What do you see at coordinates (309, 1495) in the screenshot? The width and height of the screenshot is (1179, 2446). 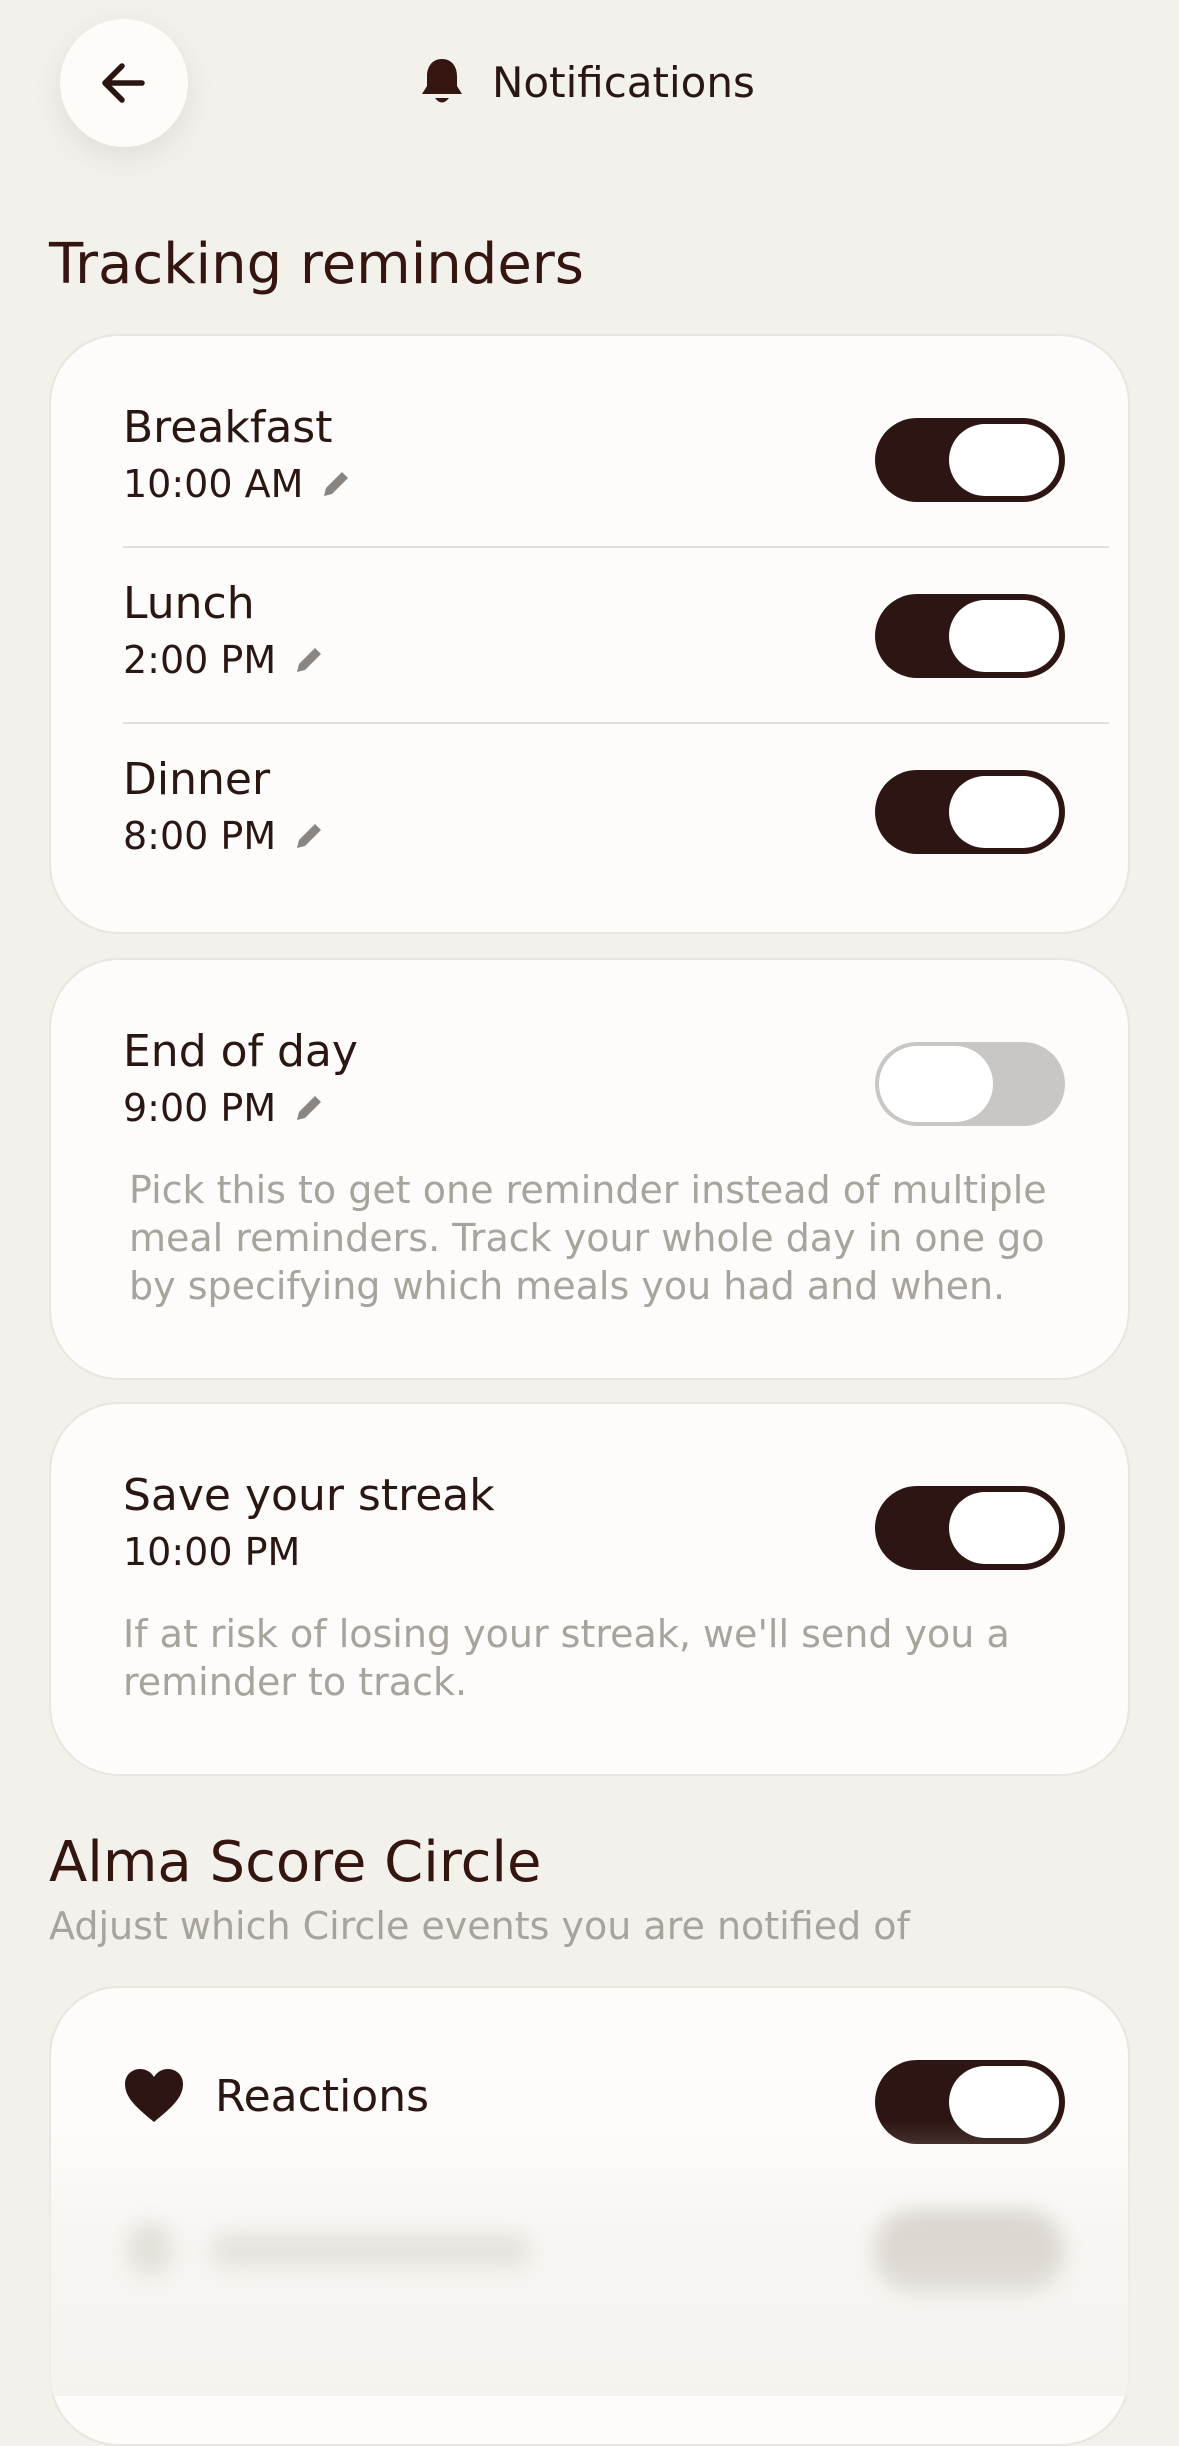 I see `streak-title: Save your streak` at bounding box center [309, 1495].